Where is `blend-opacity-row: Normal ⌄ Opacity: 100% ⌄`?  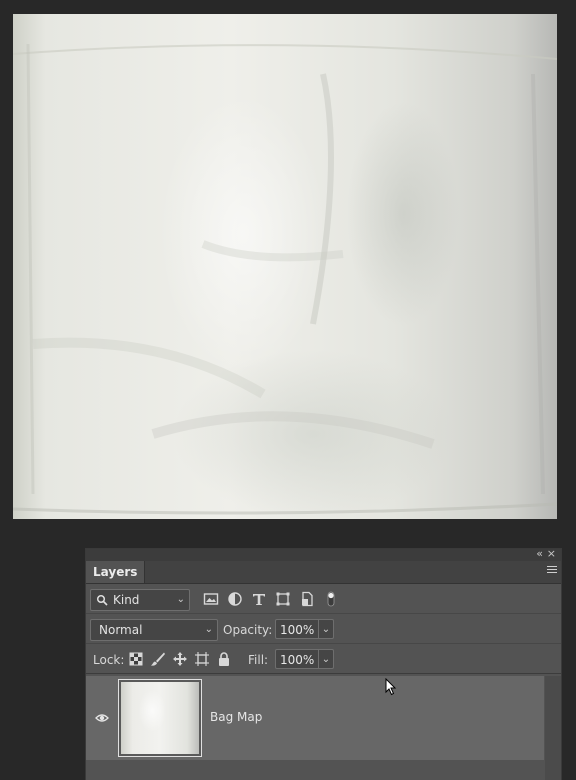
blend-opacity-row: Normal ⌄ Opacity: 100% ⌄ is located at coordinates (323, 629).